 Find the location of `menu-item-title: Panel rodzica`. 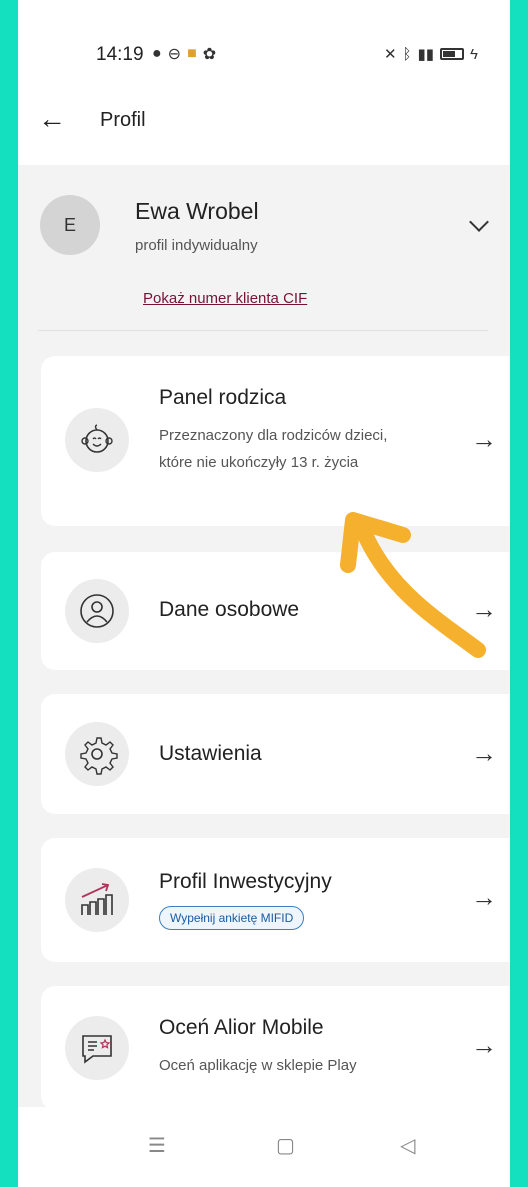

menu-item-title: Panel rodzica is located at coordinates (223, 397).